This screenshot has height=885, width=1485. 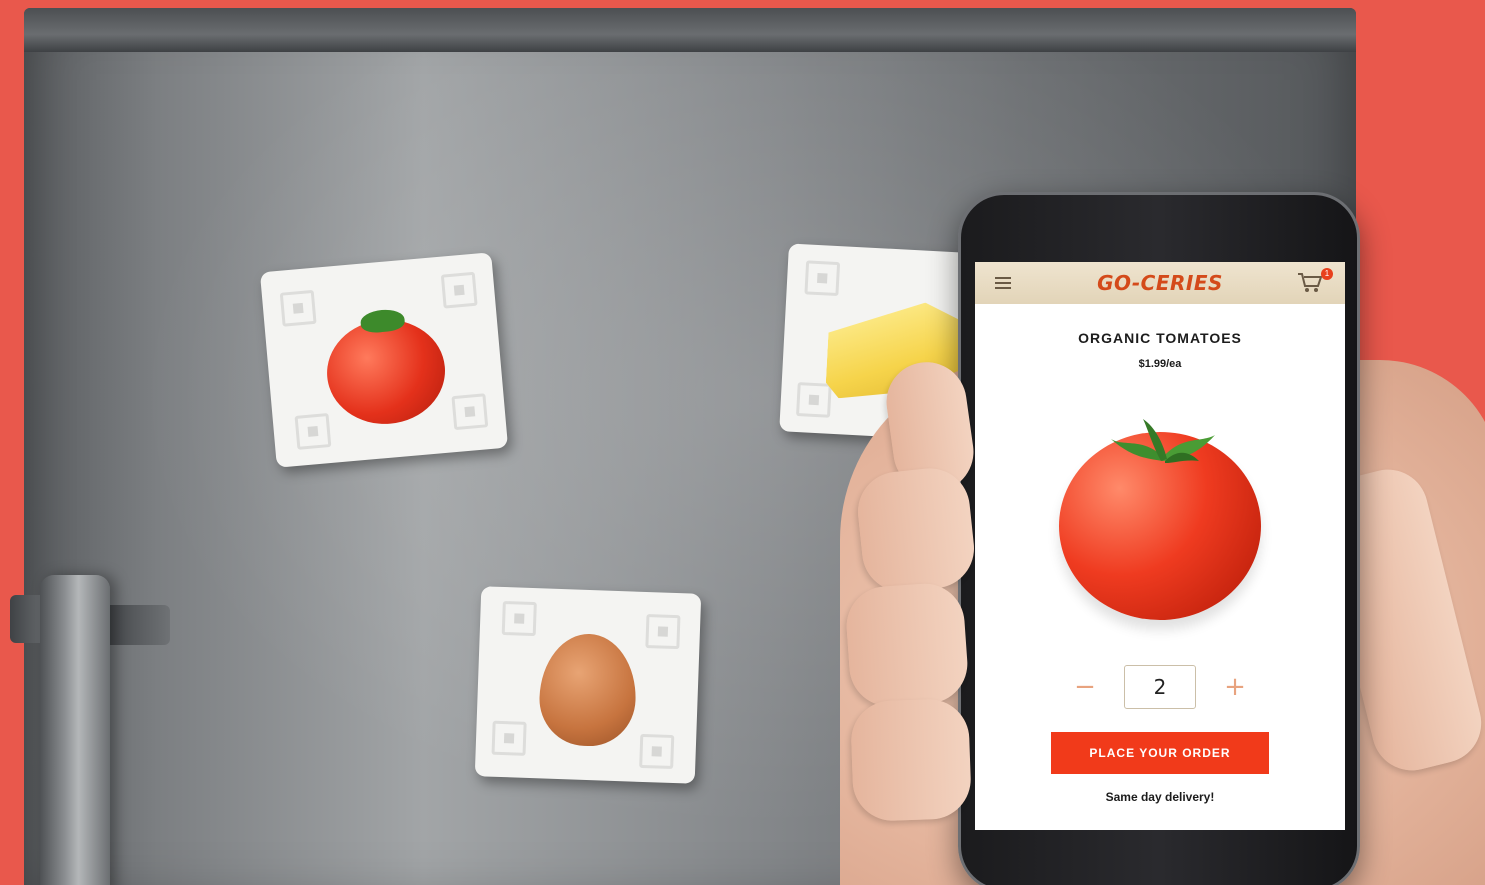 I want to click on brand-logo: GO-CERIES, so click(x=1160, y=283).